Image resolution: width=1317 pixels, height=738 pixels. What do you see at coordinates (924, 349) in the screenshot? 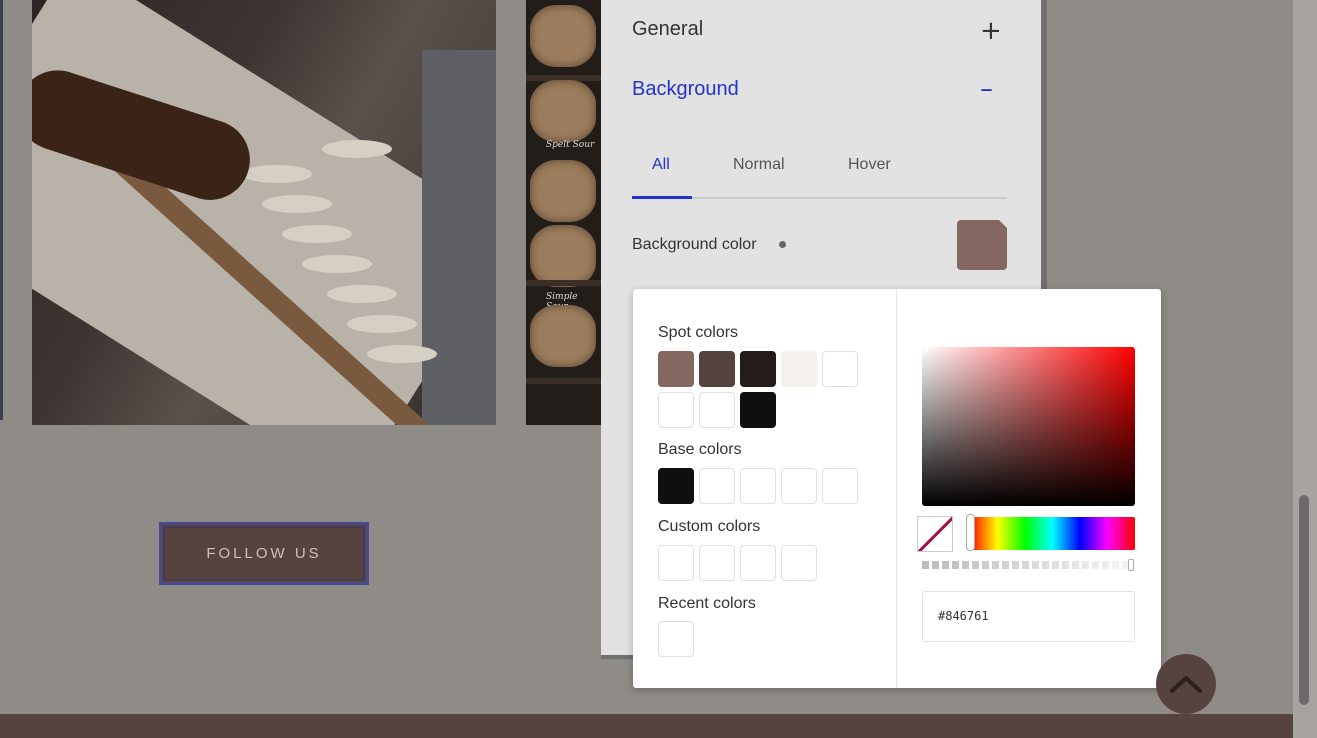
I see `saturation-handle` at bounding box center [924, 349].